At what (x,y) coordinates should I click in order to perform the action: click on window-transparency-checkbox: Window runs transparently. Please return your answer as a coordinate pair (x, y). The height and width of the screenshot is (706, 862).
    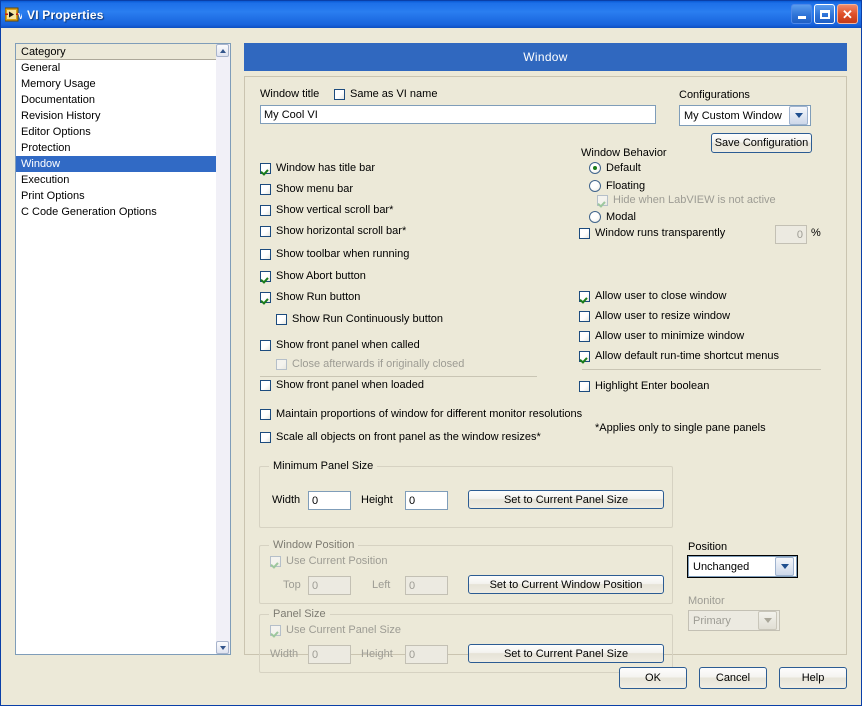
    Looking at the image, I should click on (652, 233).